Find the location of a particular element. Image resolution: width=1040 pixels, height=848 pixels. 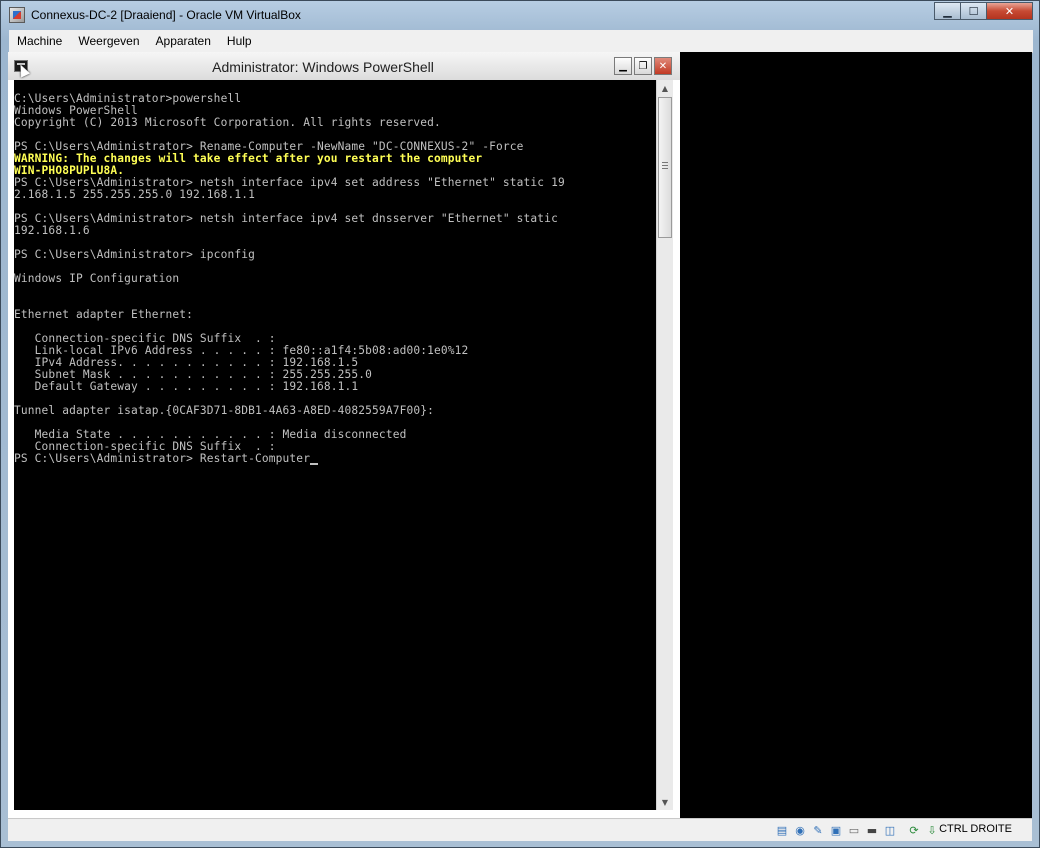

status-bar: ▤ ◉ ✎ ▣ ▭ ▬ ◫ ⟳ ⇩ CTRL DROITE is located at coordinates (520, 829).